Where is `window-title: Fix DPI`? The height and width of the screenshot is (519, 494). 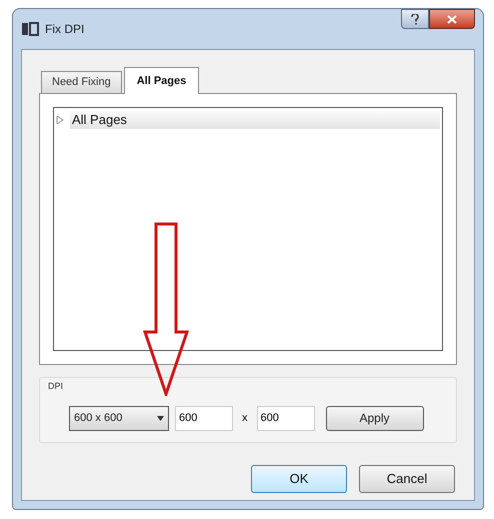
window-title: Fix DPI is located at coordinates (64, 29).